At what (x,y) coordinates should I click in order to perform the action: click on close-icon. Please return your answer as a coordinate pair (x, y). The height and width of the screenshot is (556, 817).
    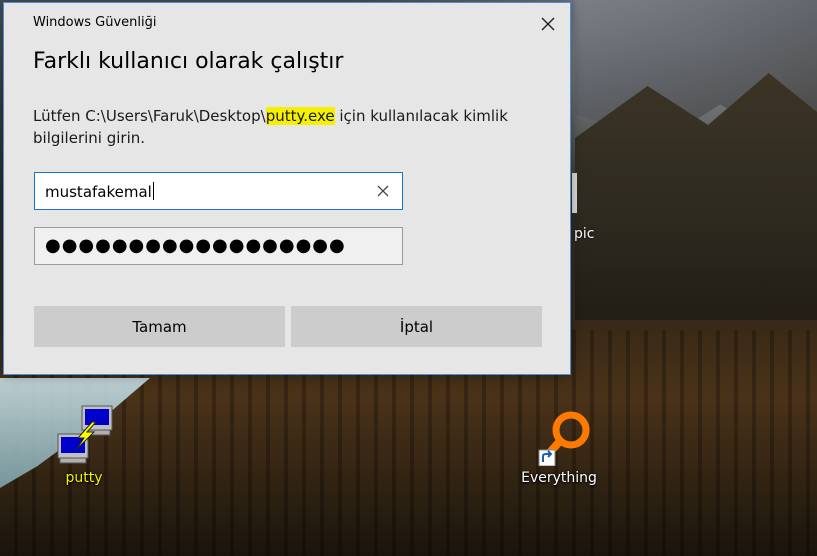
    Looking at the image, I should click on (548, 24).